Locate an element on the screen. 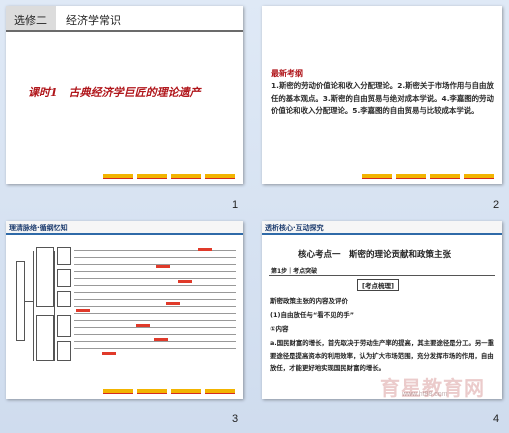 The image size is (509, 433). slide-1-tab-right: 经济学常识 is located at coordinates (93, 20).